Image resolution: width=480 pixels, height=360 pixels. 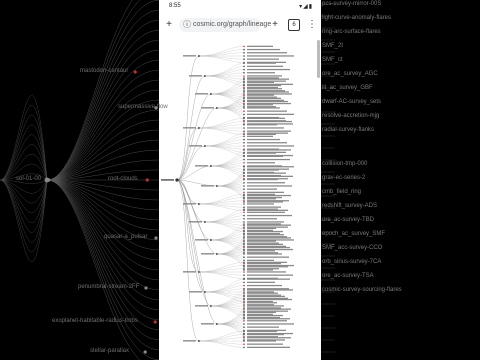 I want to click on tab-switcher-button: 6, so click(x=294, y=25).